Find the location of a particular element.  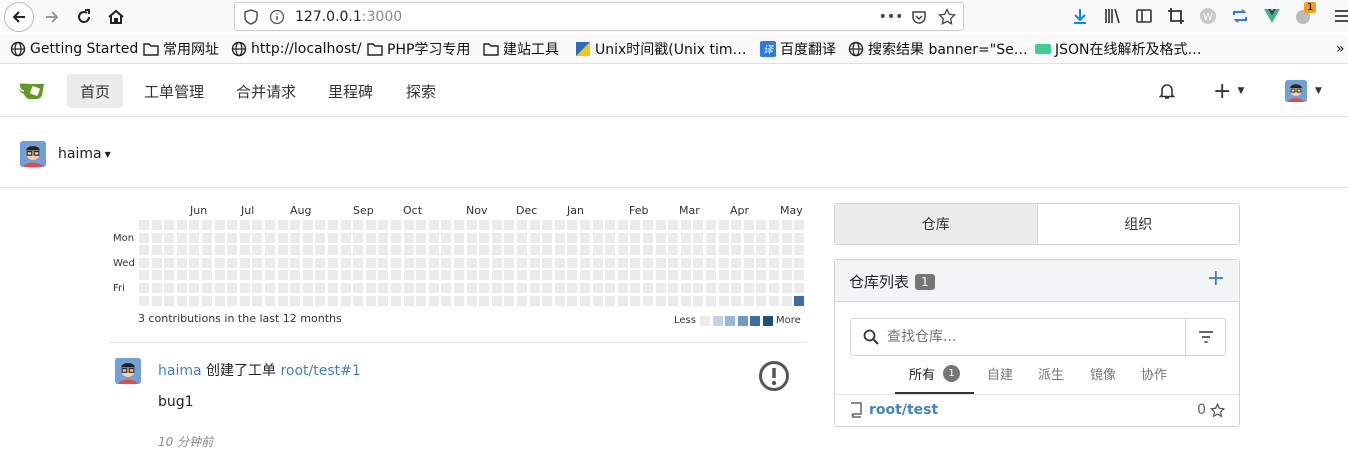

reload-button is located at coordinates (84, 17).